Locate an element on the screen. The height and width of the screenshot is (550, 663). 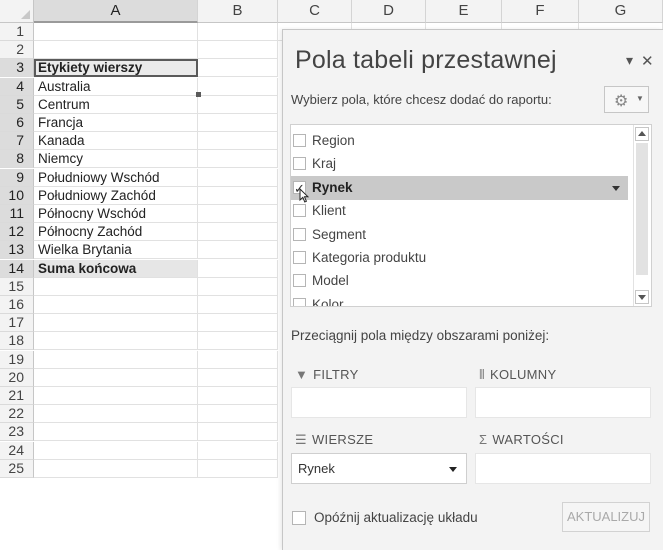
cell-b5 is located at coordinates (238, 105).